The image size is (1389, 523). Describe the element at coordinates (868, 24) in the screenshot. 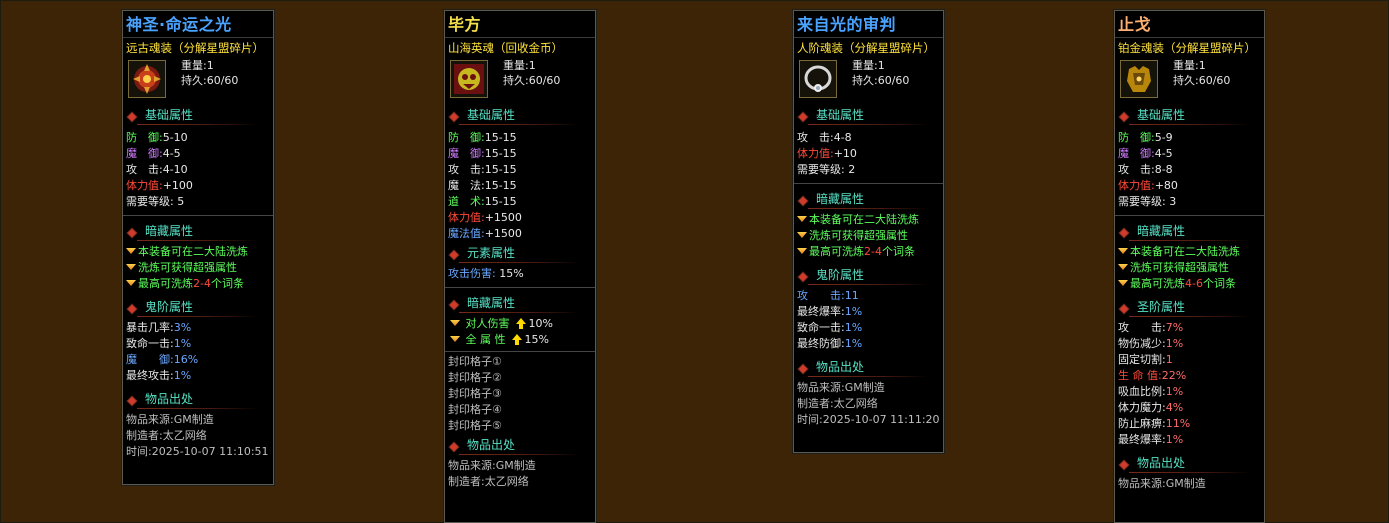

I see `item-name: 来自光的审判` at that location.